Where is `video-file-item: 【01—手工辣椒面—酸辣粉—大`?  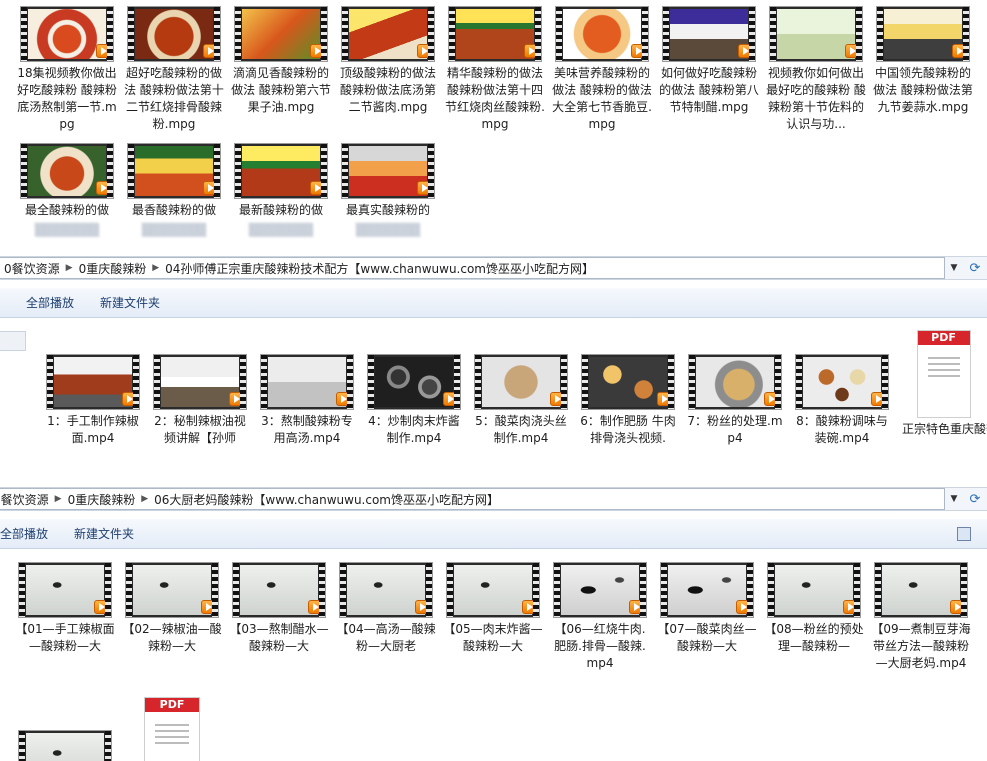
video-file-item: 【01—手工辣椒面—酸辣粉—大 is located at coordinates (65, 608).